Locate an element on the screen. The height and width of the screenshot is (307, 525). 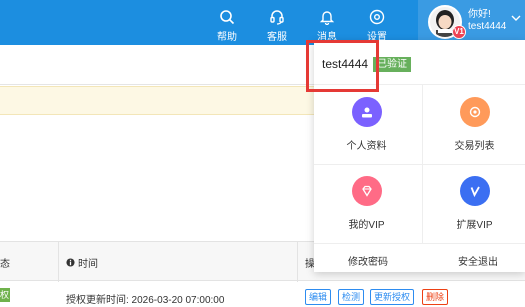
diamond-icon is located at coordinates (366, 191).